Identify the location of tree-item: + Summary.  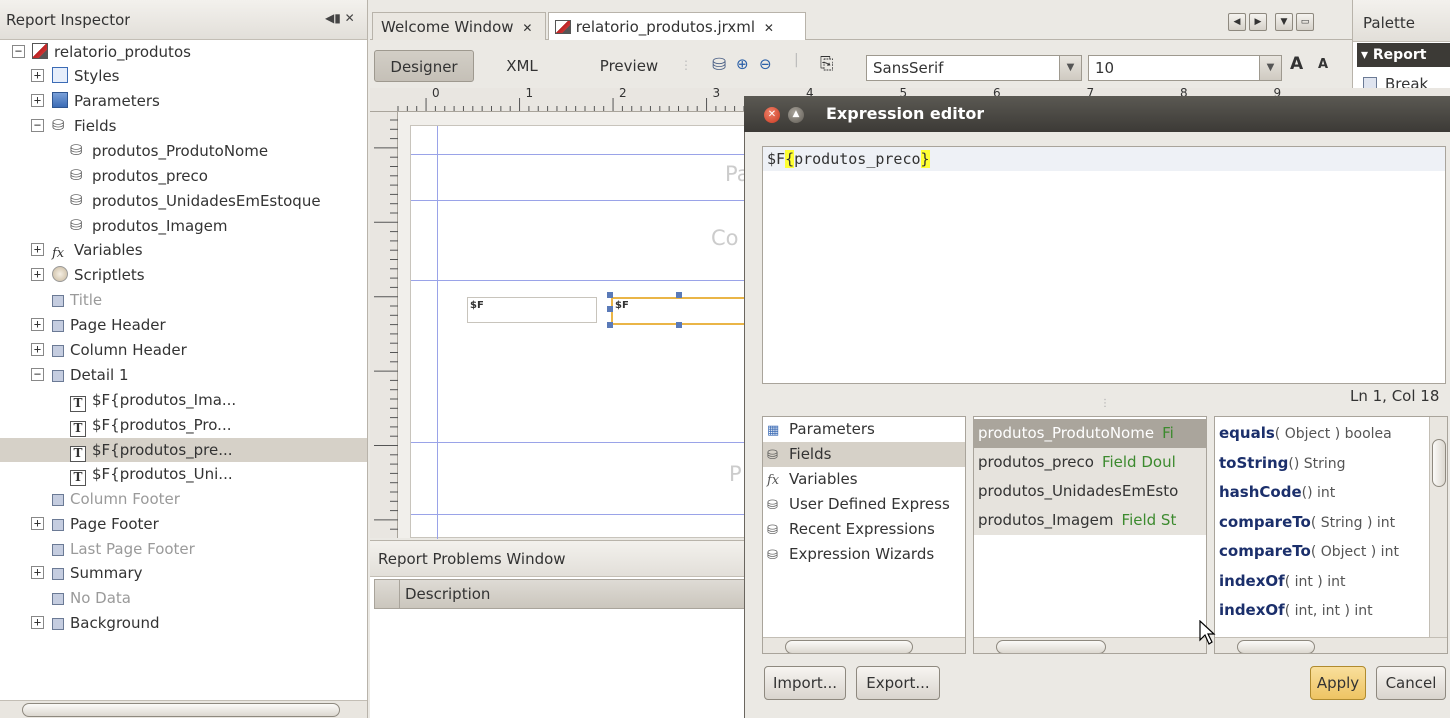
(183, 573).